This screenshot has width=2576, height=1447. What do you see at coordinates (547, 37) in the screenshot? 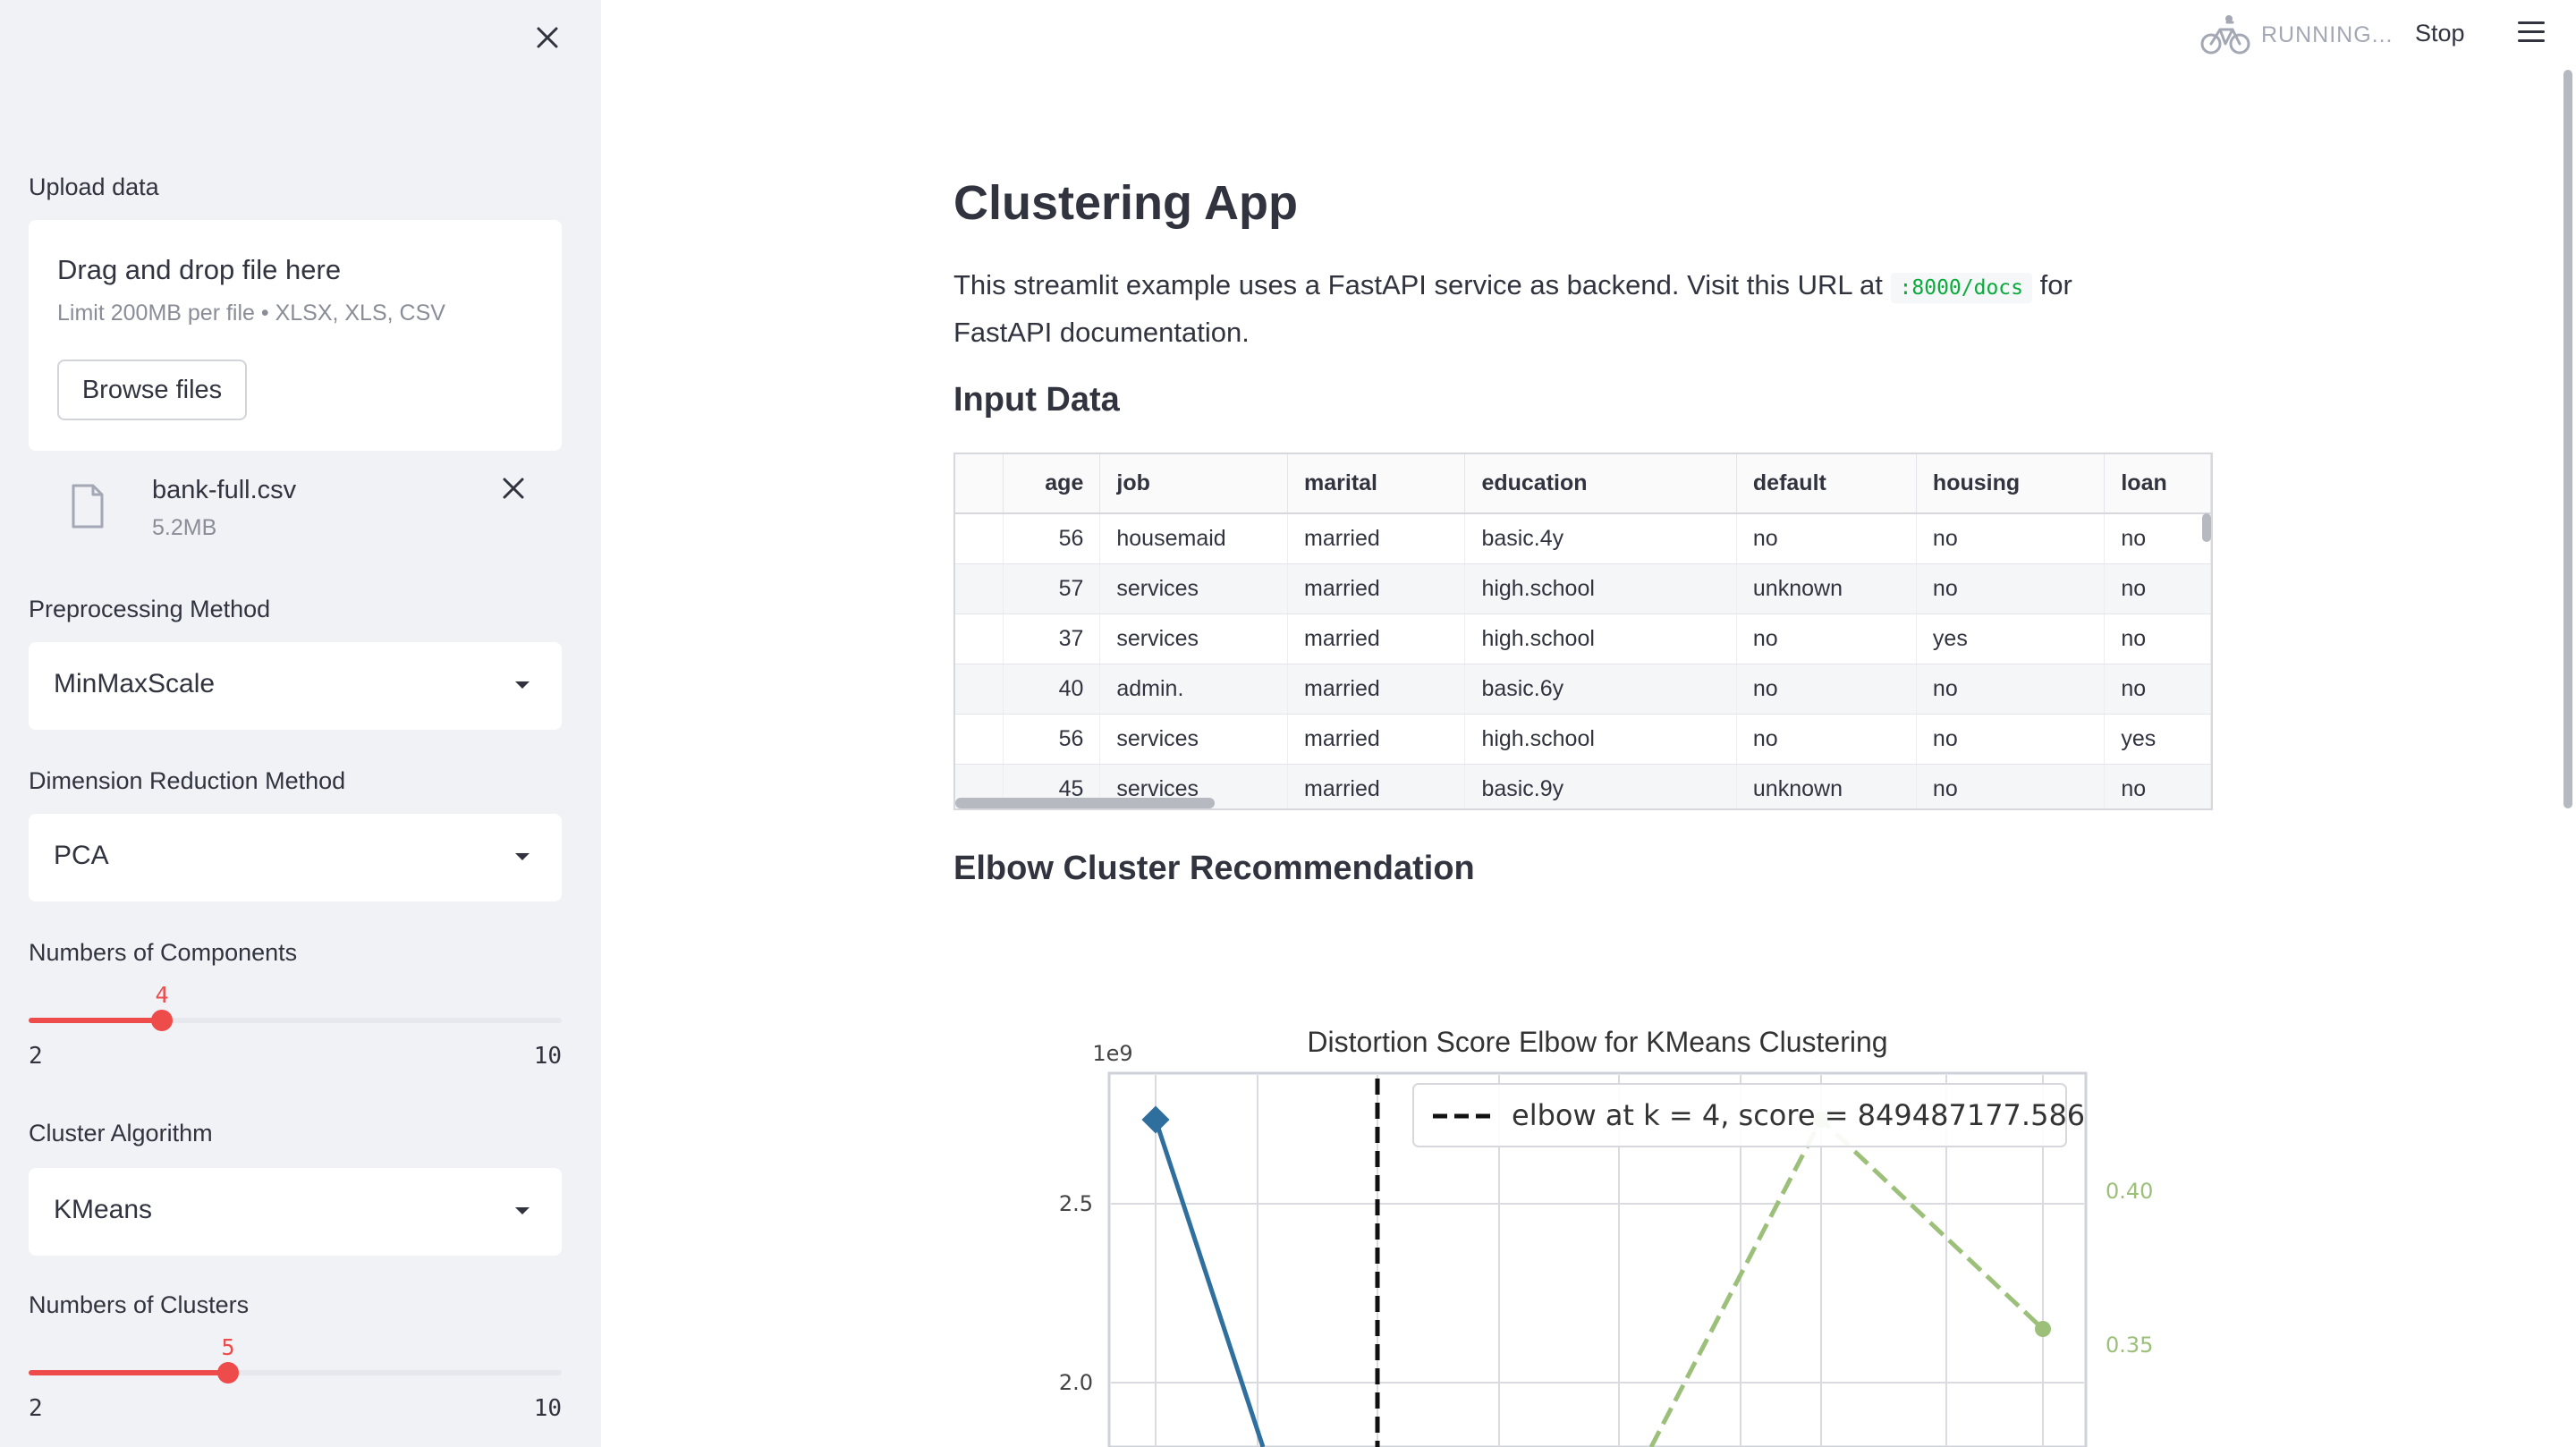
I see `sidebar-close-button` at bounding box center [547, 37].